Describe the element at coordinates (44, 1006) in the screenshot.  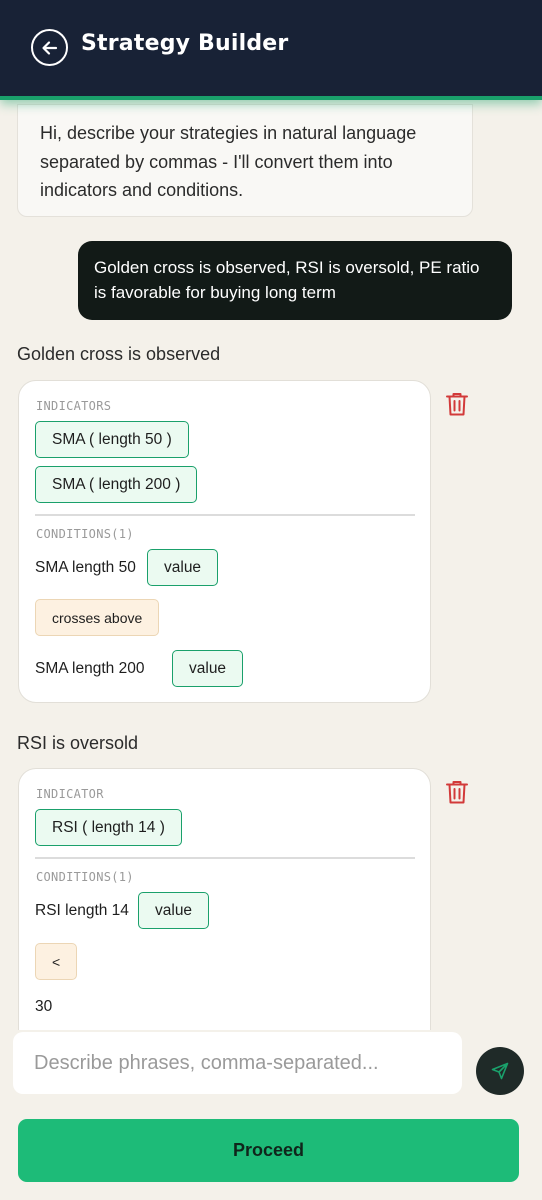
I see `condition-right-operand: 30` at that location.